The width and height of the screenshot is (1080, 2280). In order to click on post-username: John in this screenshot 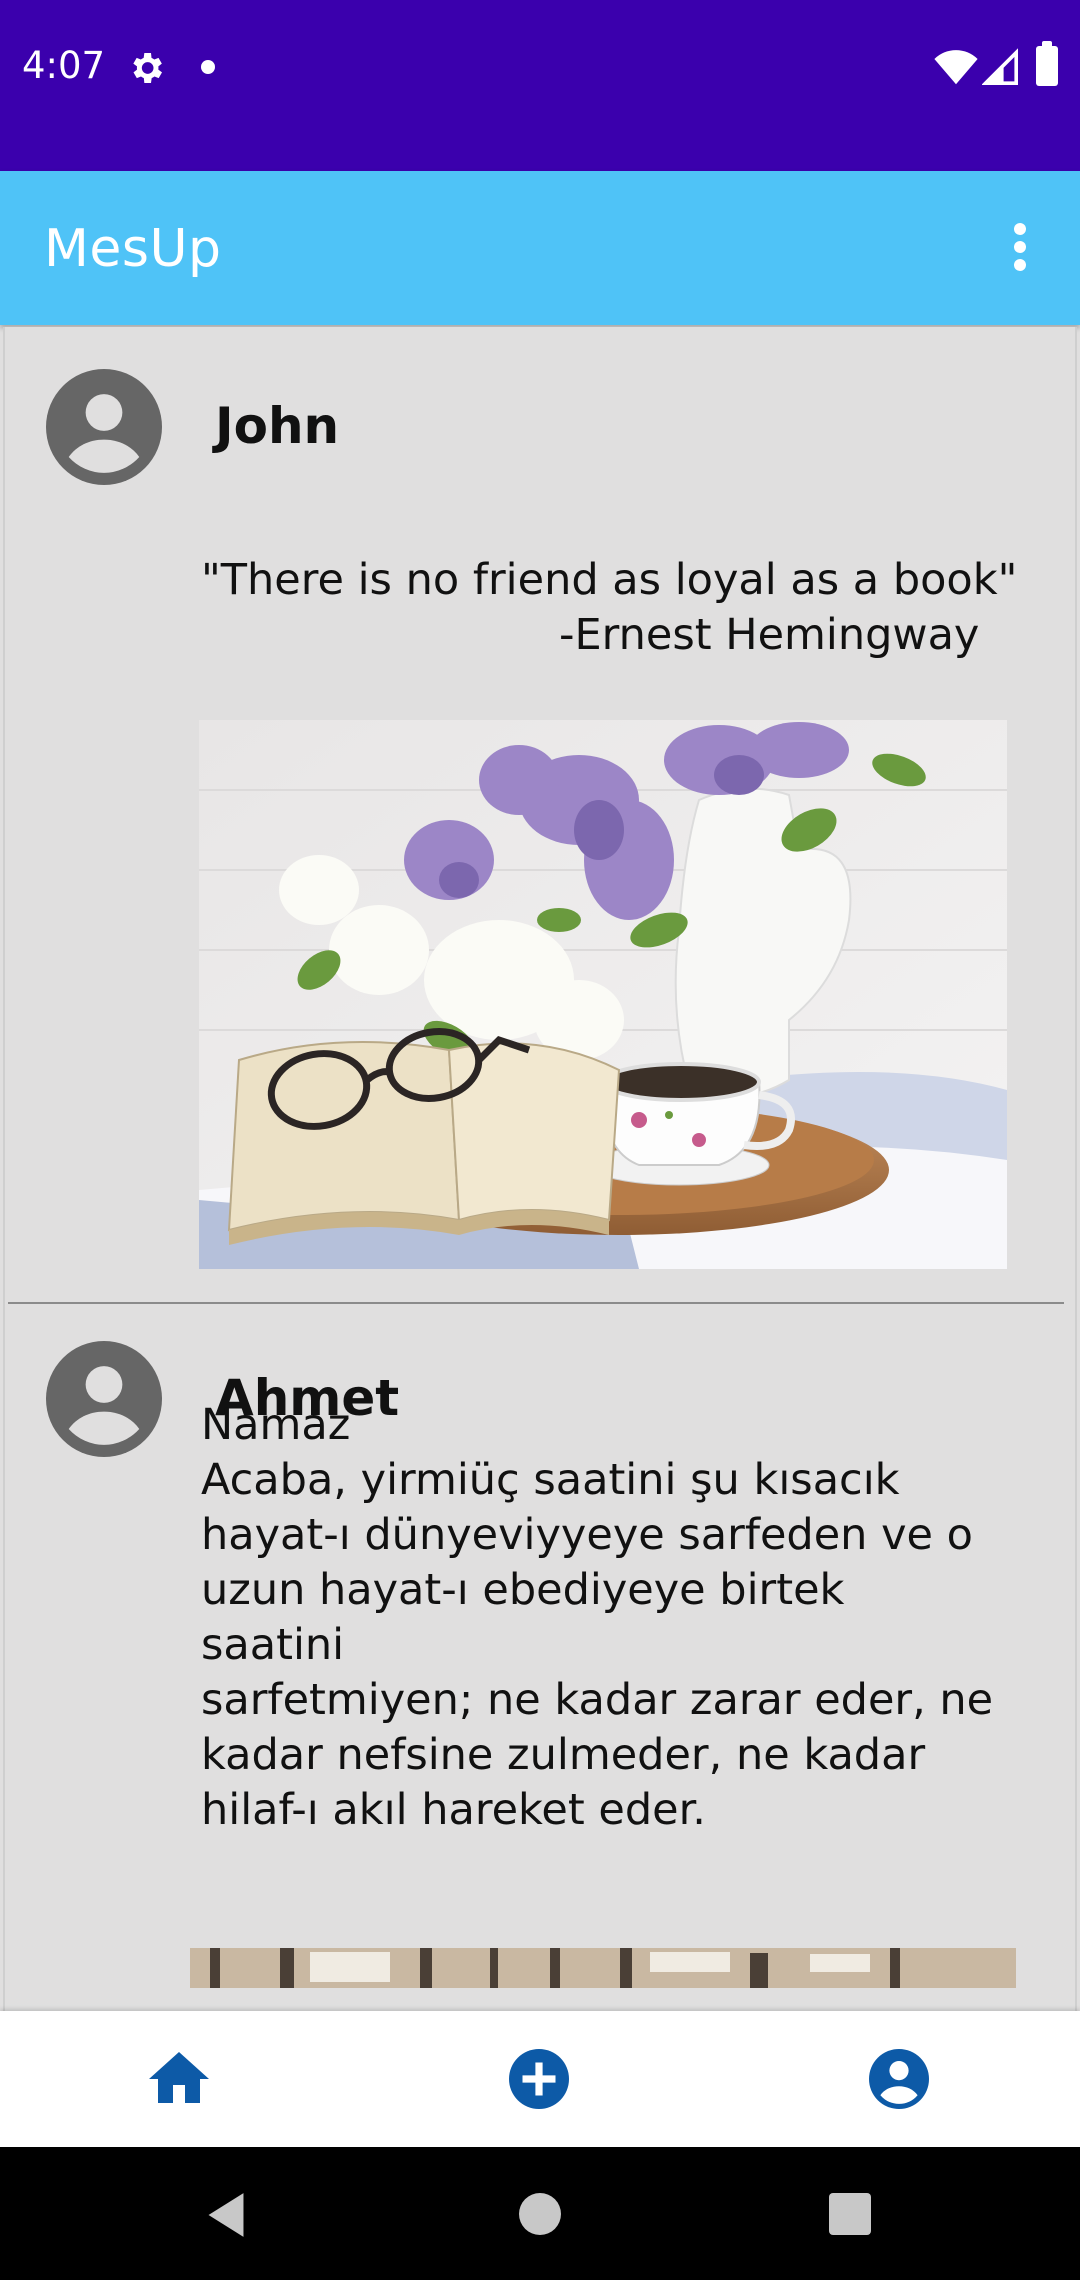, I will do `click(277, 426)`.